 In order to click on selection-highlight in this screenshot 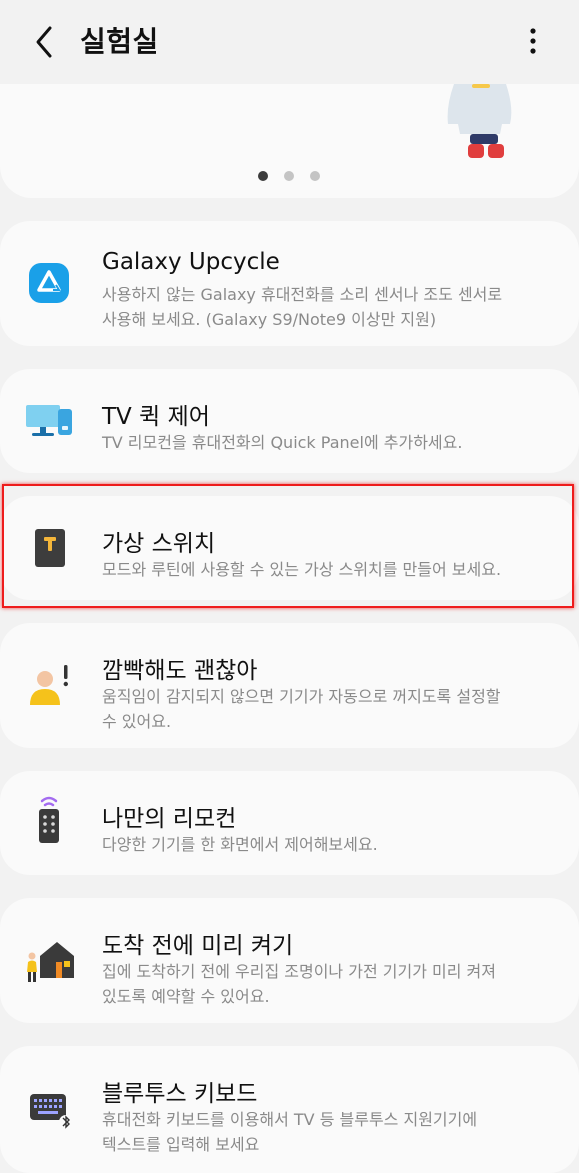, I will do `click(288, 546)`.